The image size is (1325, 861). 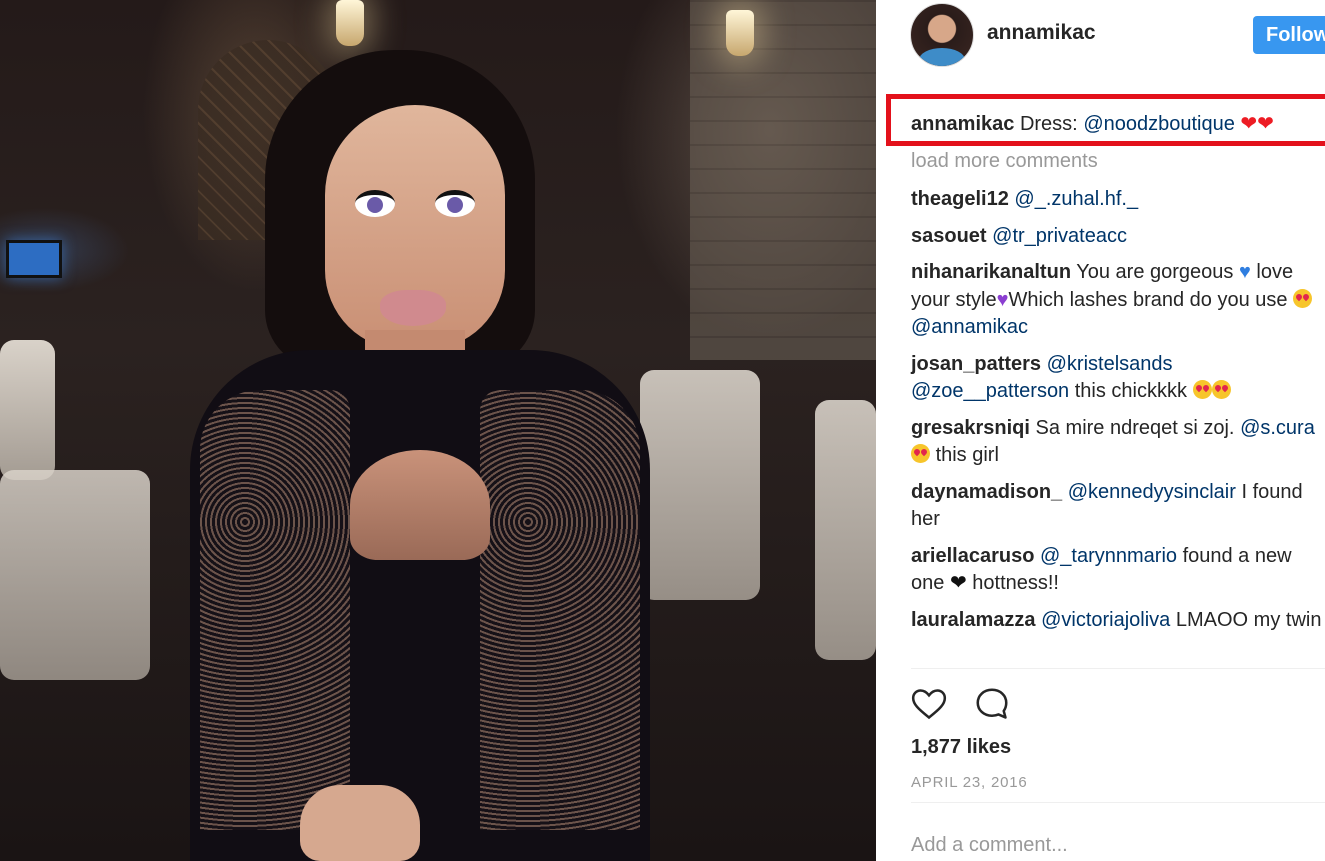 I want to click on follow-button: Follow, so click(x=1289, y=35).